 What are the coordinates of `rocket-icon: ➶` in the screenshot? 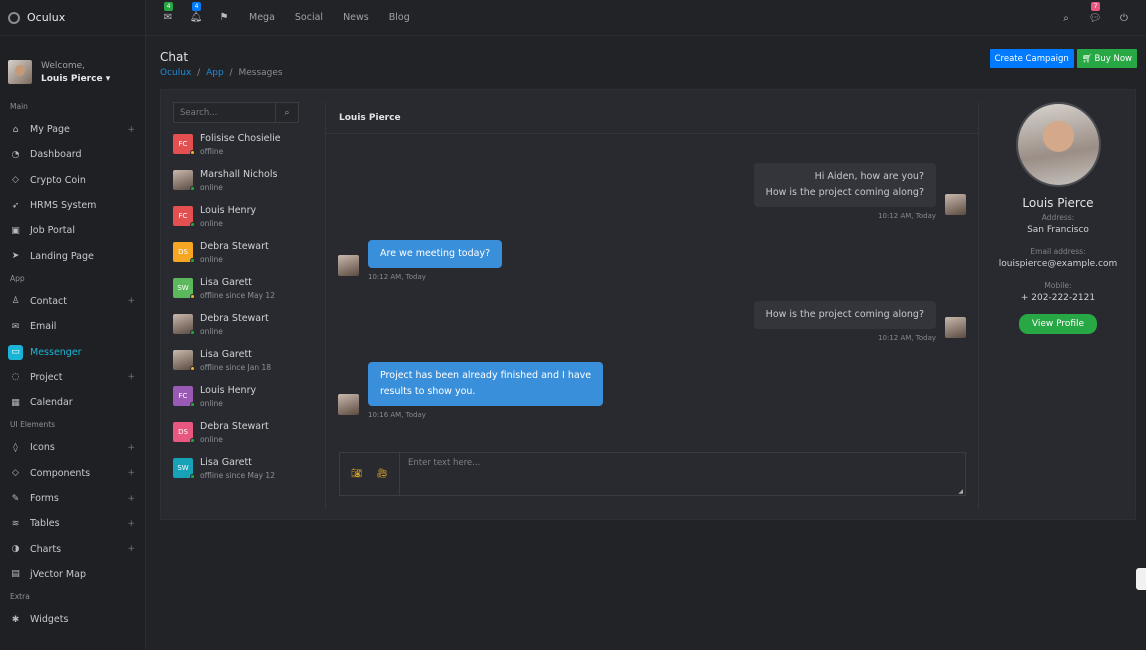 It's located at (15, 205).